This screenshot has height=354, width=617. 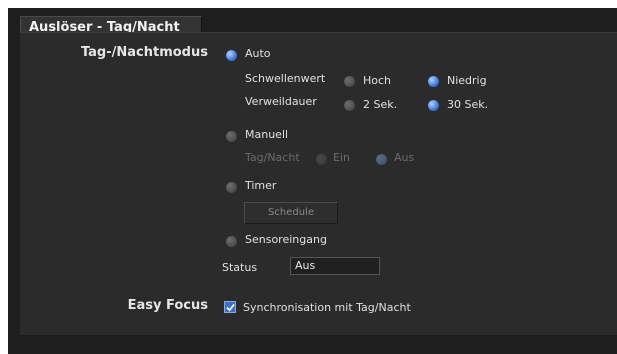 I want to click on sync-checkbox, so click(x=230, y=307).